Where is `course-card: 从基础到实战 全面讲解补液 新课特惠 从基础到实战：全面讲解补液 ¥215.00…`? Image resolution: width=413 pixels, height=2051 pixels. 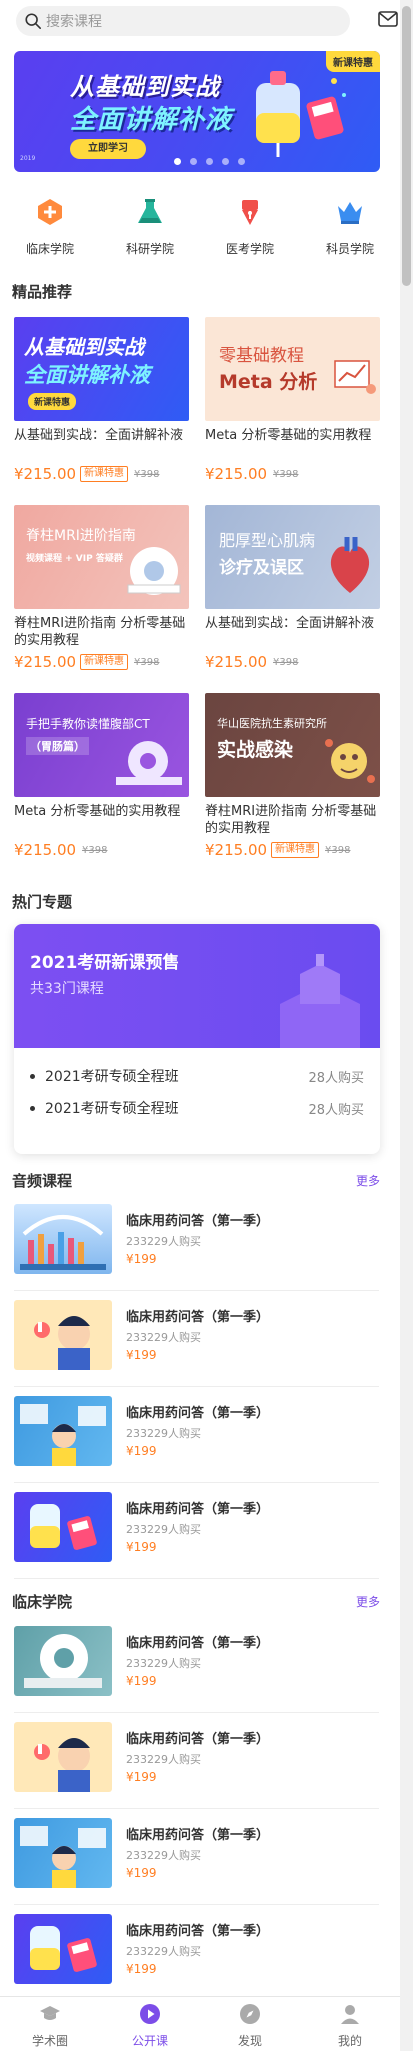
course-card: 从基础到实战 全面讲解补液 新课特惠 从基础到实战：全面讲解补液 ¥215.00… is located at coordinates (101, 400).